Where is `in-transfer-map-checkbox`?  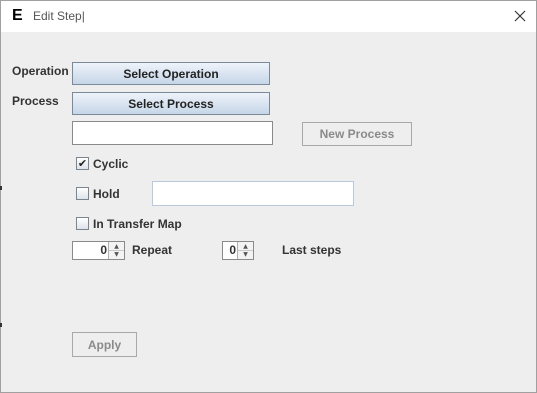
in-transfer-map-checkbox is located at coordinates (82, 223).